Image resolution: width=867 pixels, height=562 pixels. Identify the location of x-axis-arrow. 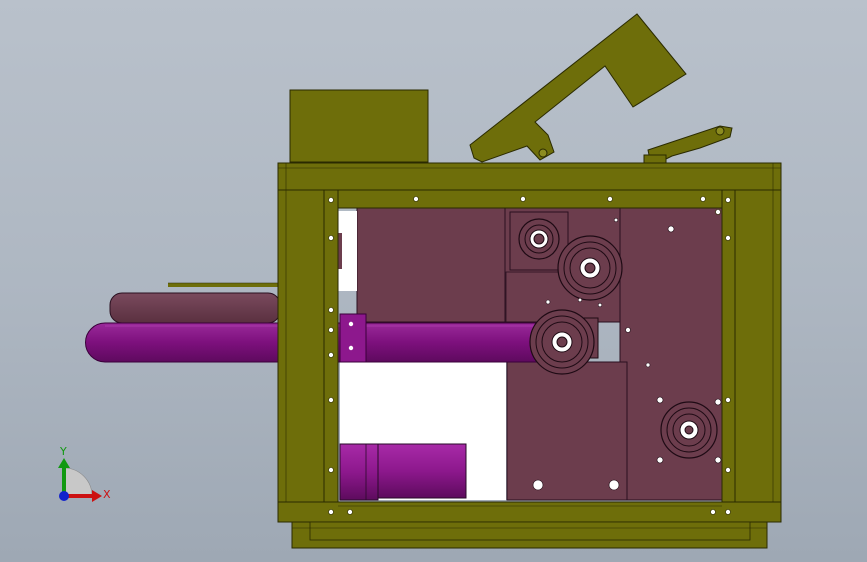
(97, 496).